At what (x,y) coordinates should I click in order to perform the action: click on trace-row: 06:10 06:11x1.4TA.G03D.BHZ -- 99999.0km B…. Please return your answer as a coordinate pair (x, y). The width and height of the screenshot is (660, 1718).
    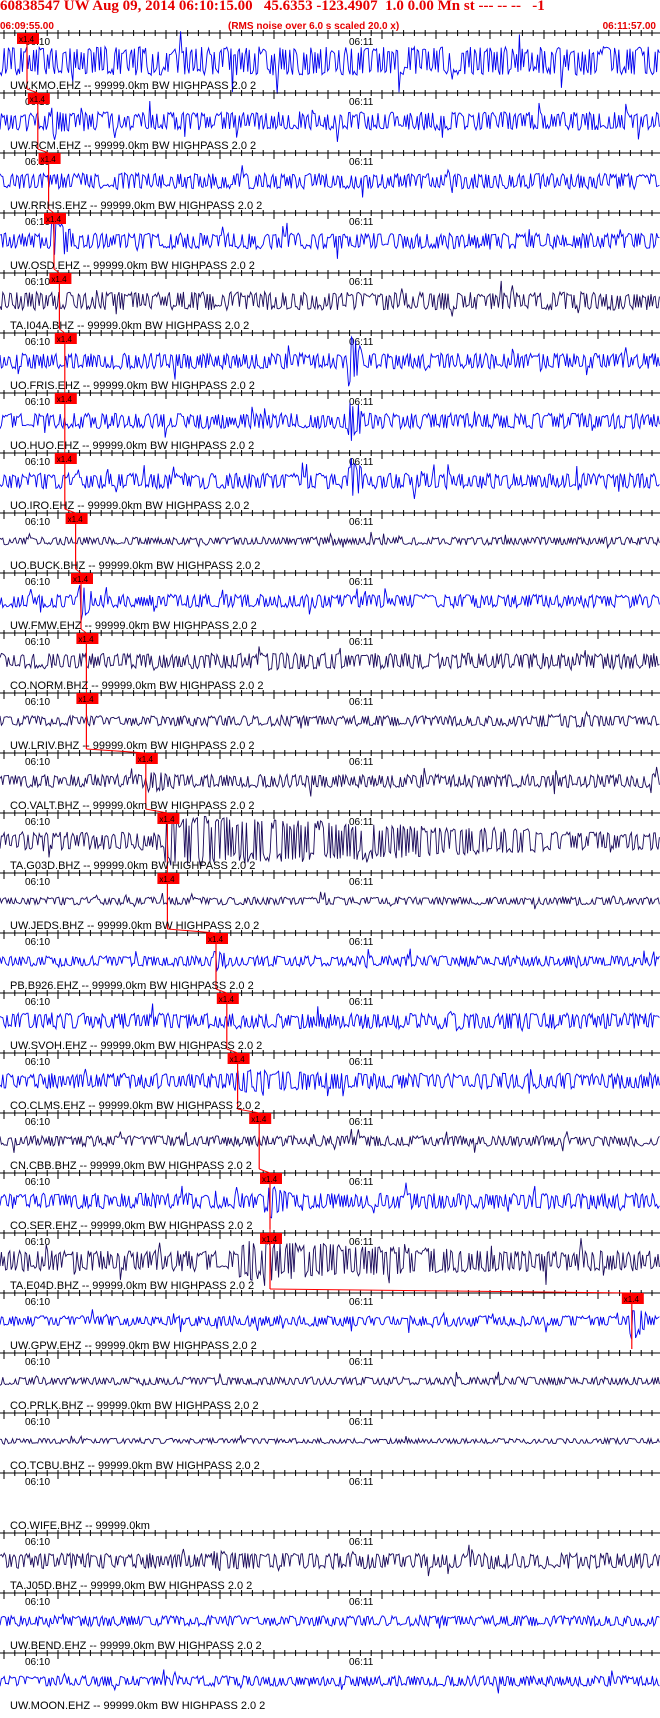
    Looking at the image, I should click on (330, 840).